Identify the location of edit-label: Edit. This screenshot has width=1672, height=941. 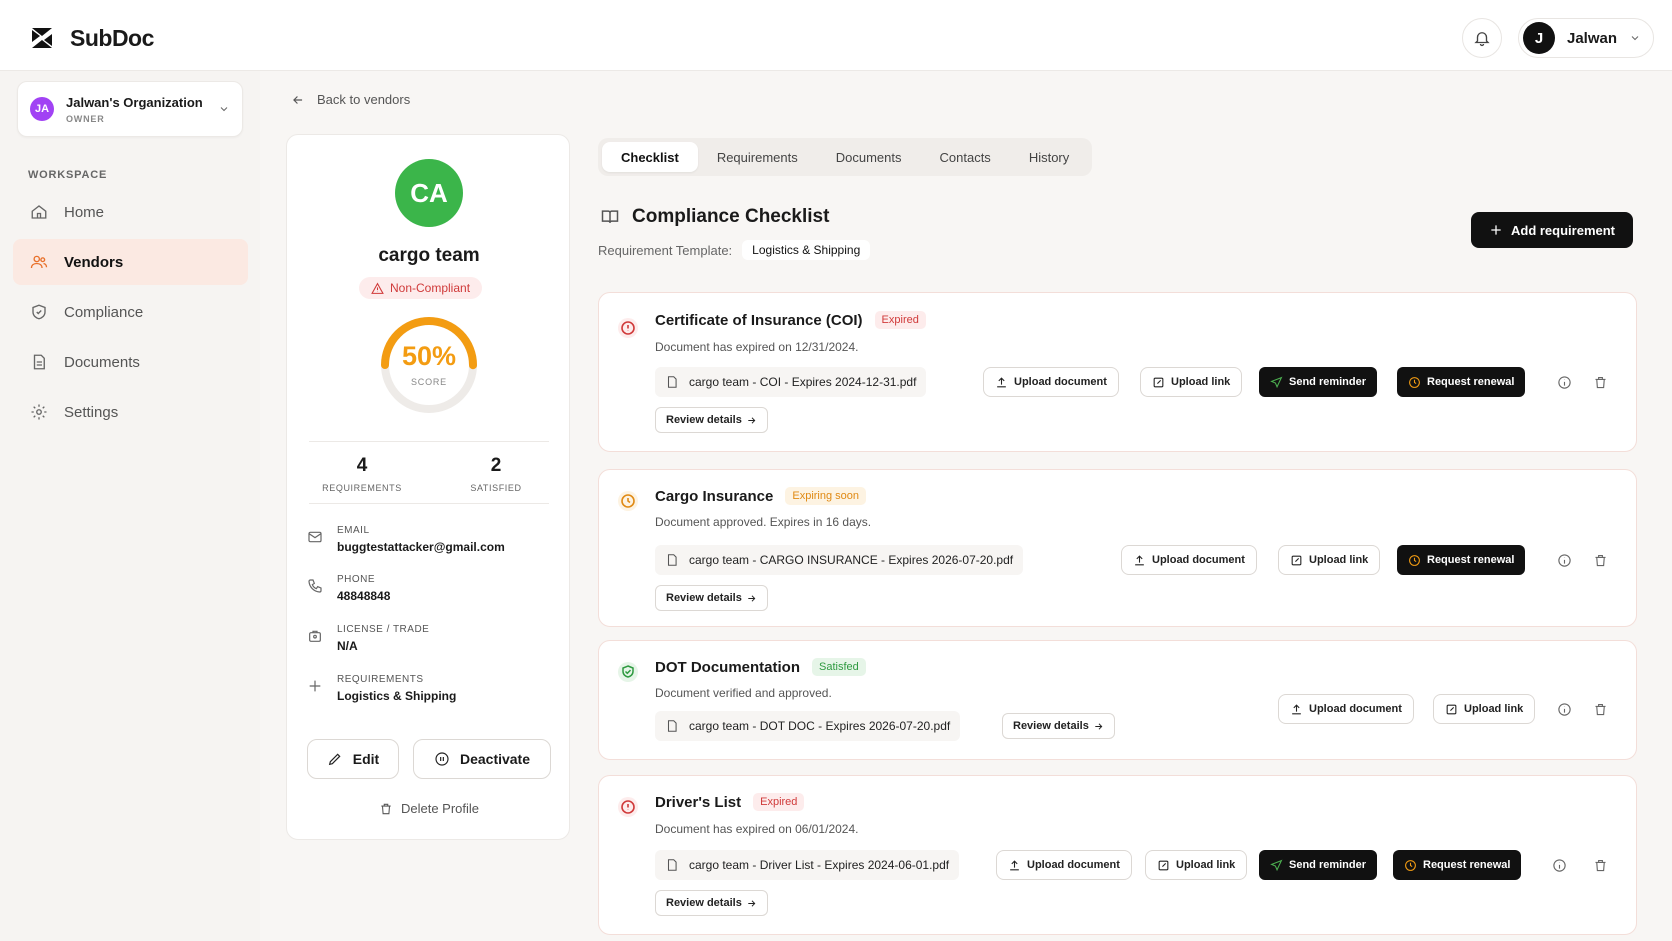
(366, 759).